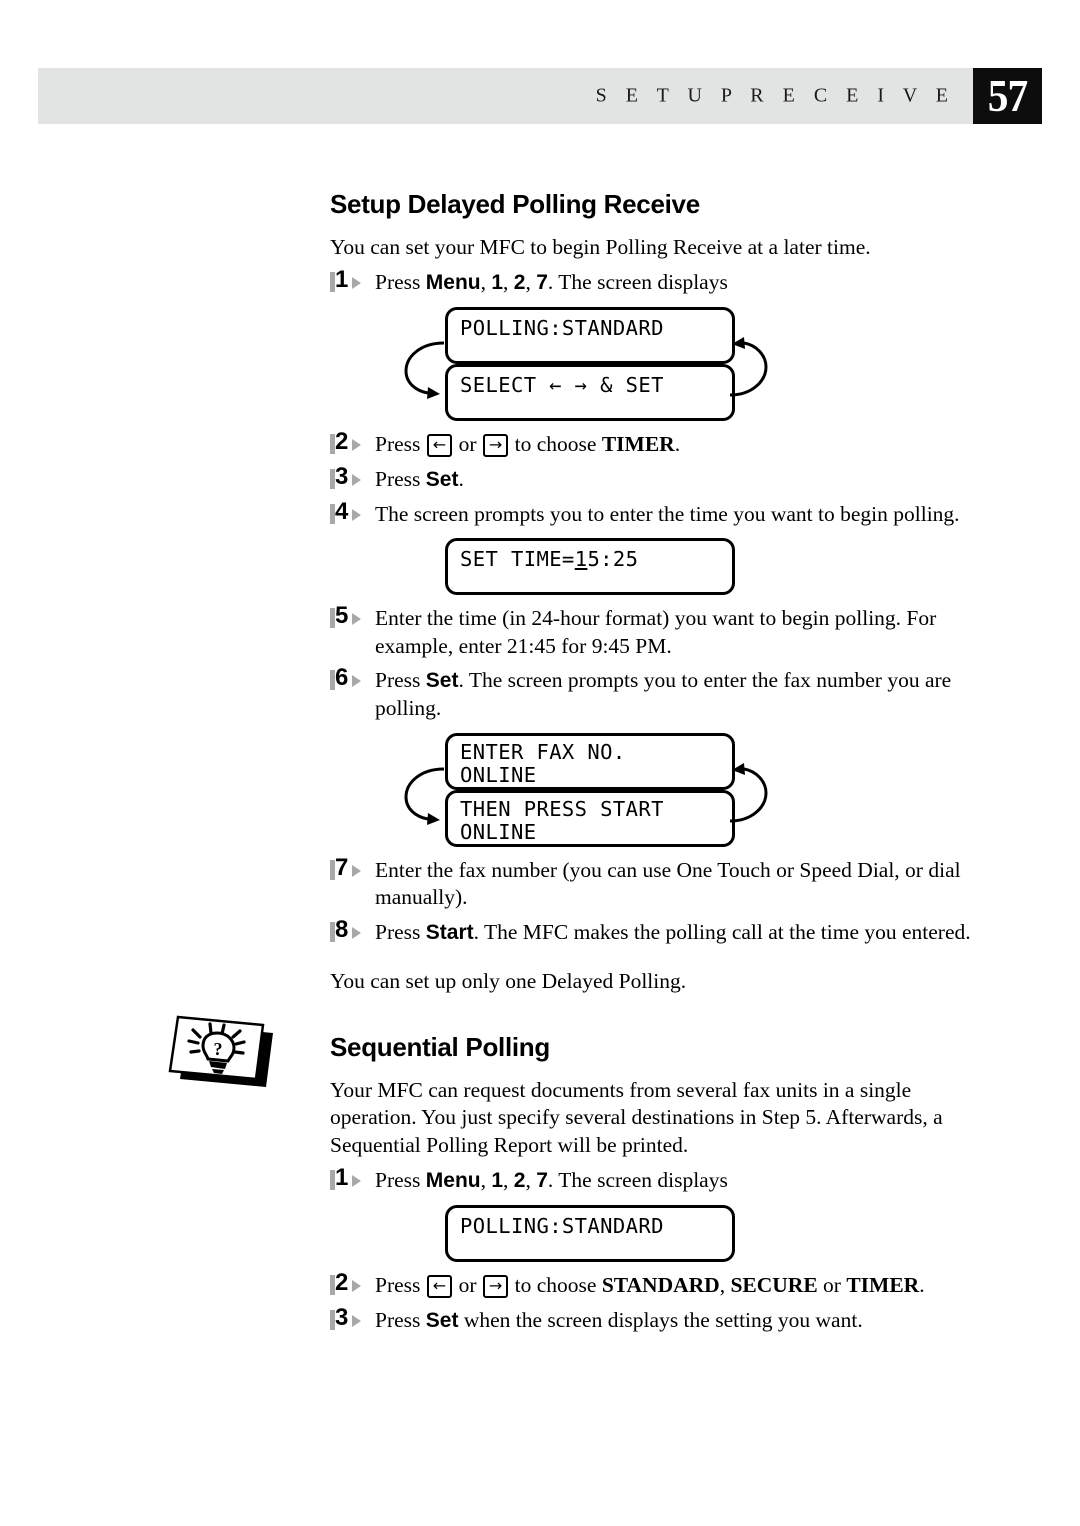 Image resolution: width=1080 pixels, height=1526 pixels. I want to click on page-header-band: S E T U P R E C E I V E, so click(505, 96).